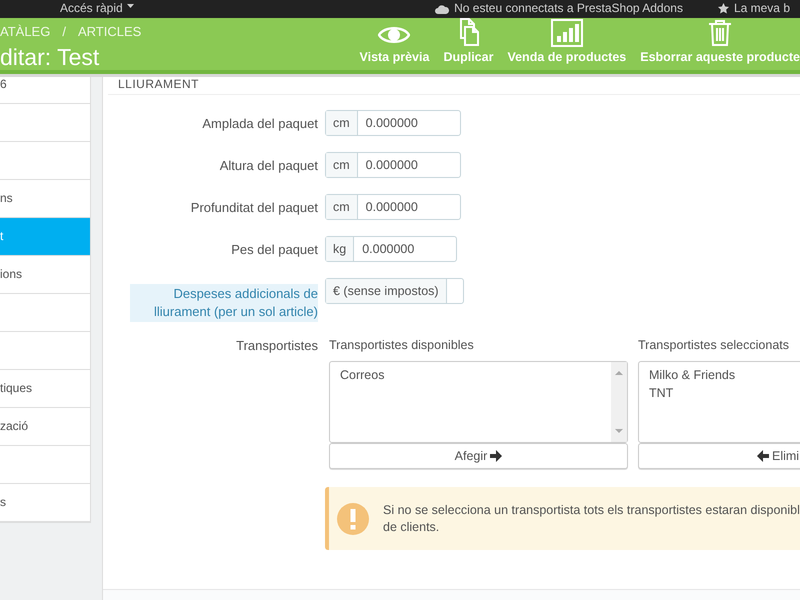 The width and height of the screenshot is (800, 600). I want to click on quick-access-menu: Accés ràpid, so click(97, 8).